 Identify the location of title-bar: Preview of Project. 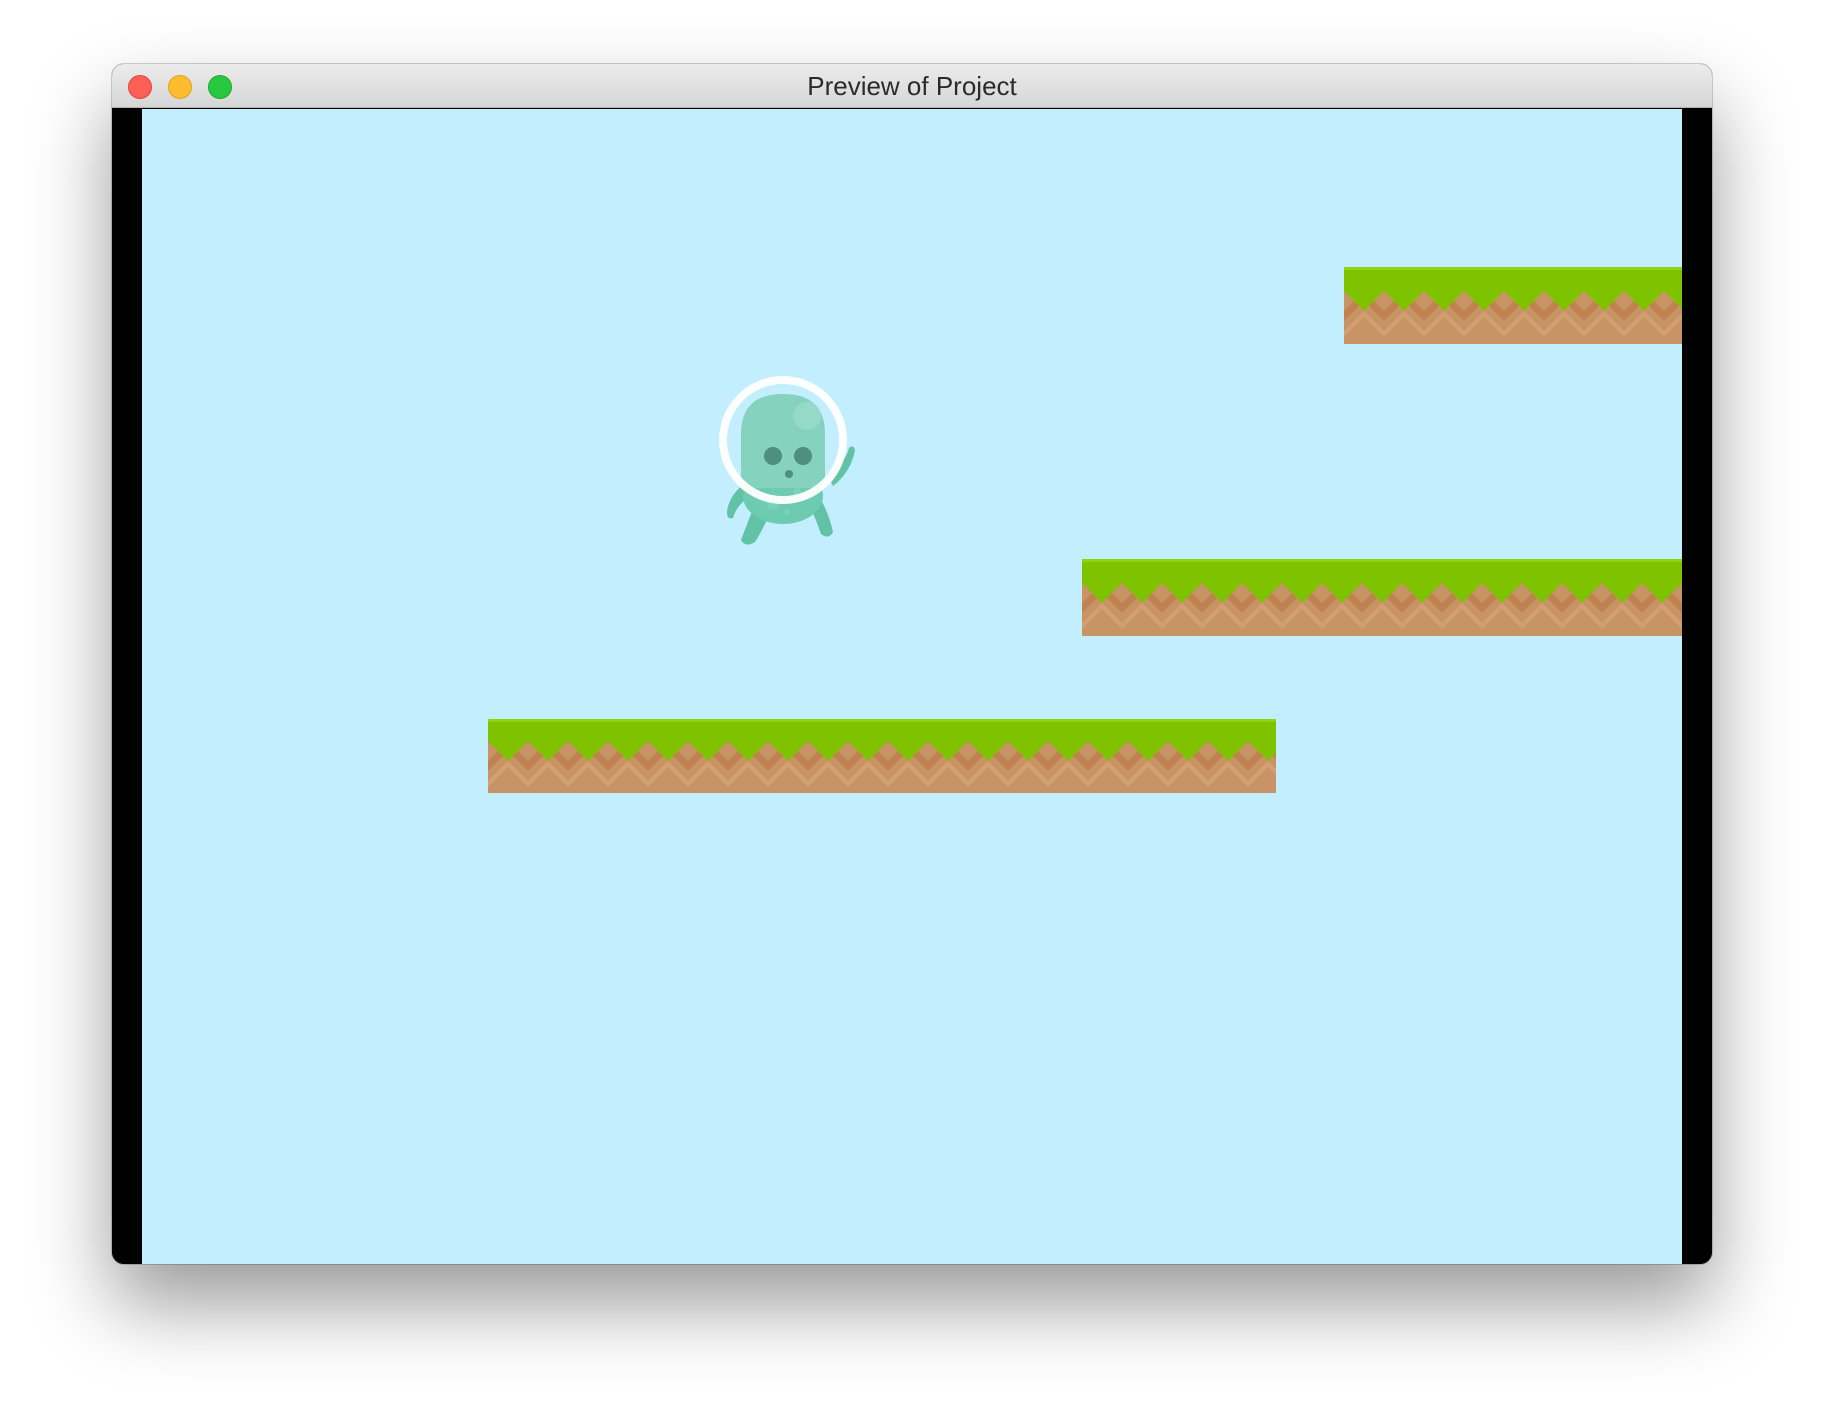
(912, 86).